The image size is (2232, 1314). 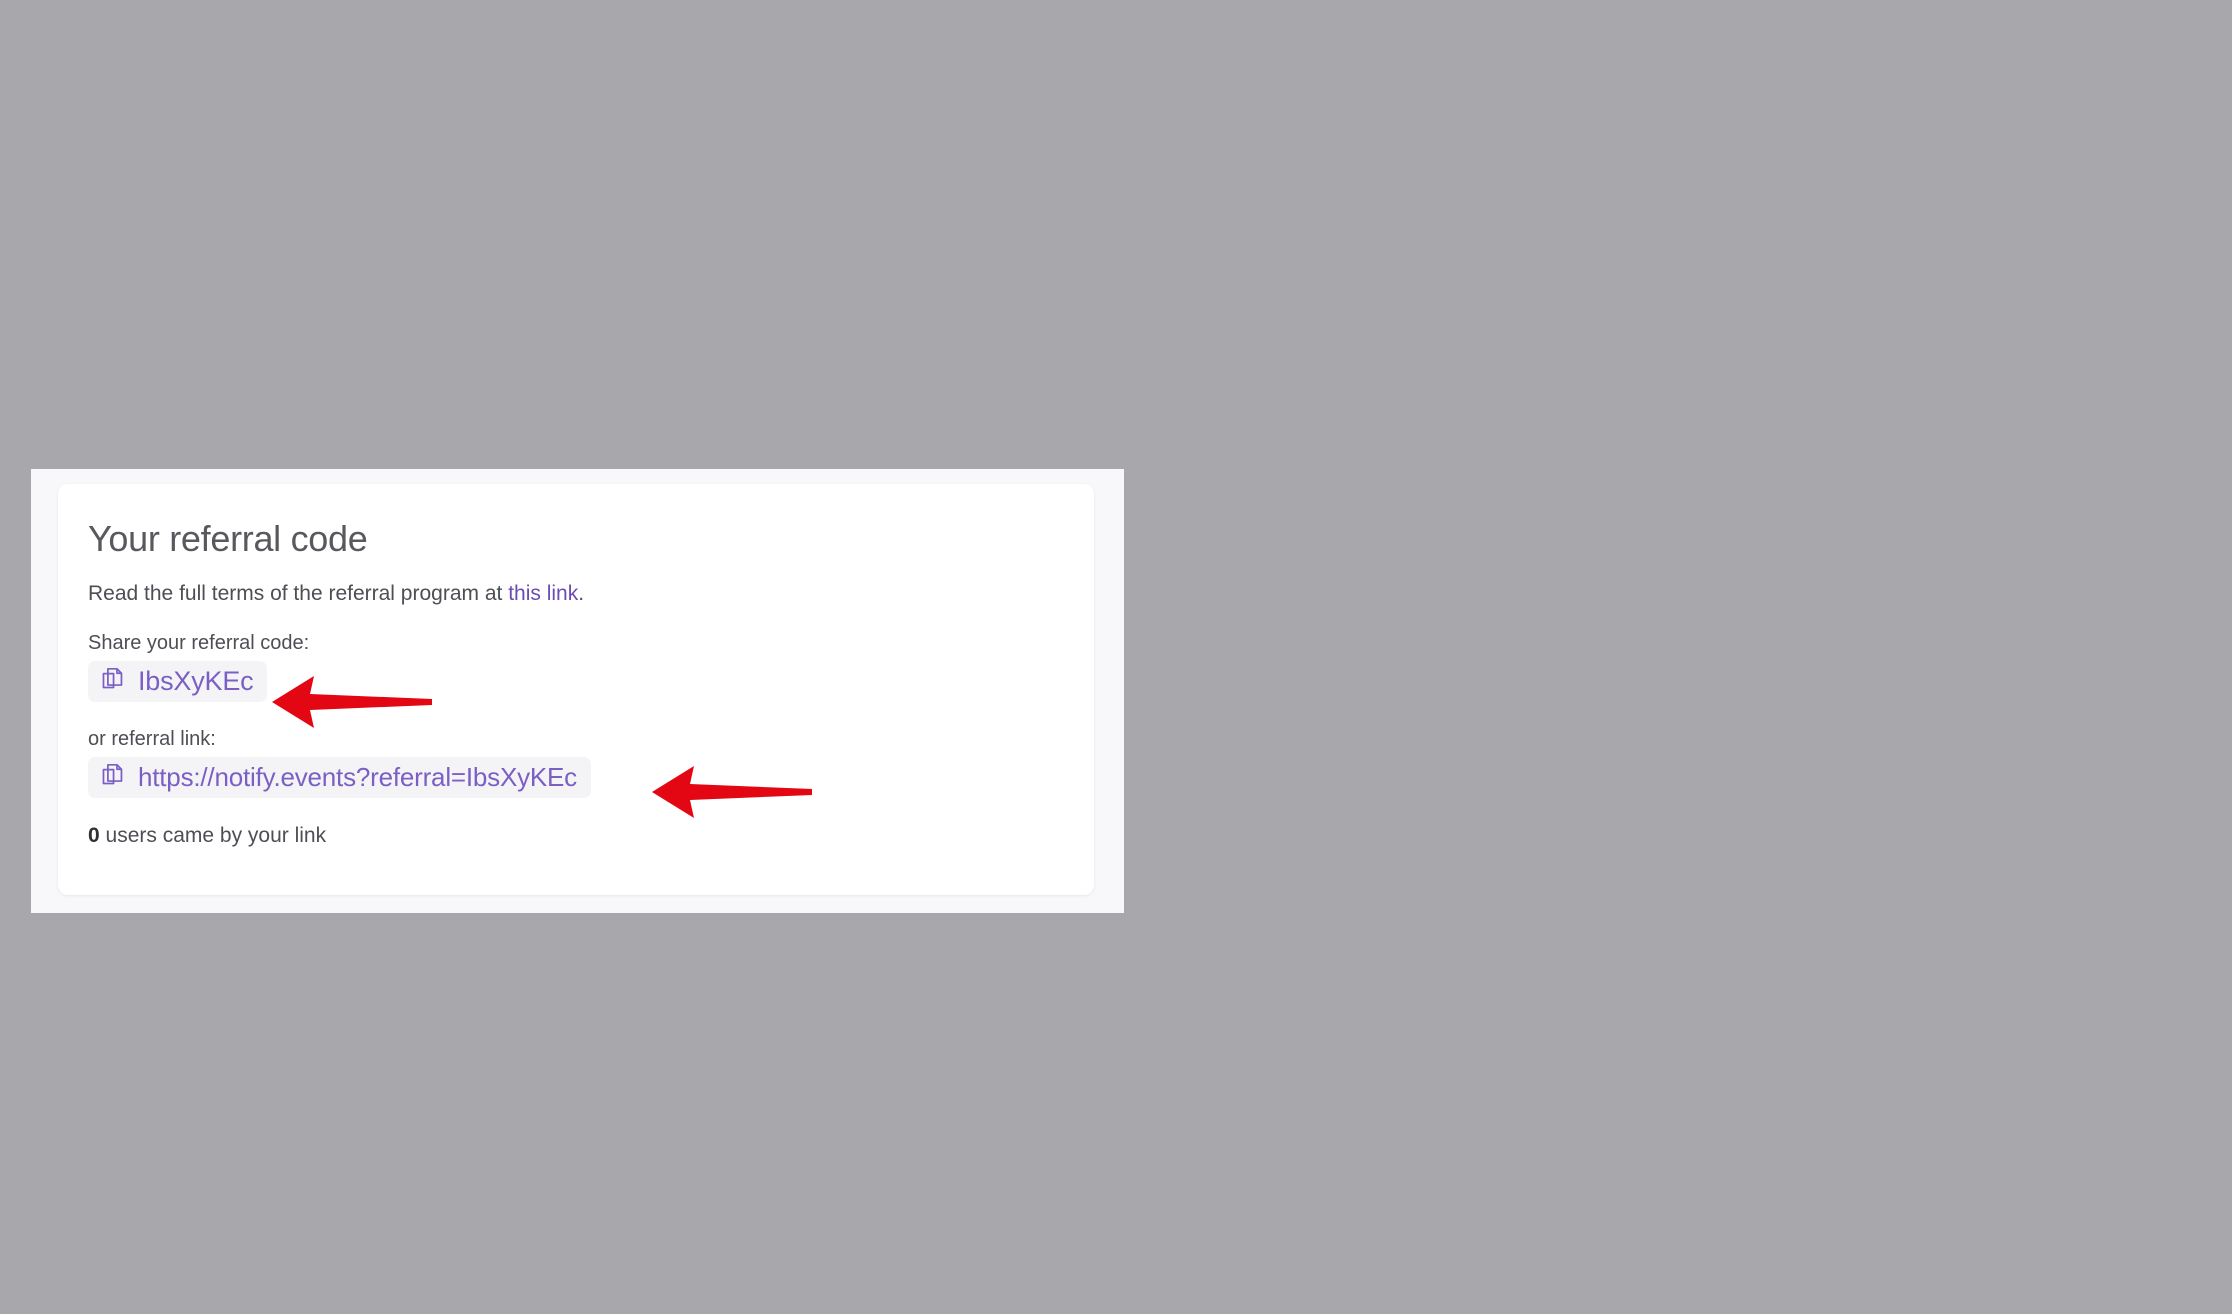 I want to click on insufficient-auto-renewal-label: Insufficient funds for plan auto-renewal, so click(x=325, y=246).